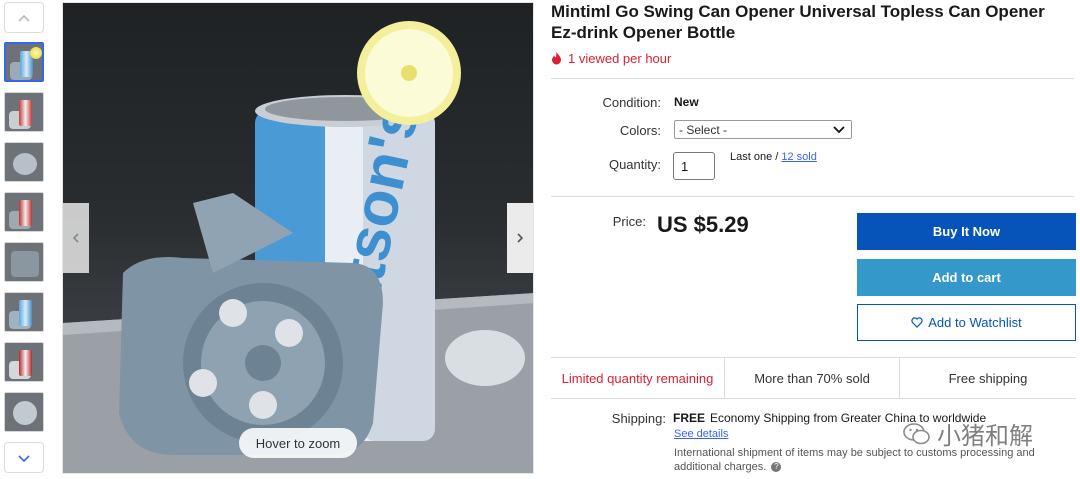 This screenshot has height=479, width=1080. Describe the element at coordinates (298, 443) in the screenshot. I see `hover-to-zoom-label: Hover to zoom` at that location.